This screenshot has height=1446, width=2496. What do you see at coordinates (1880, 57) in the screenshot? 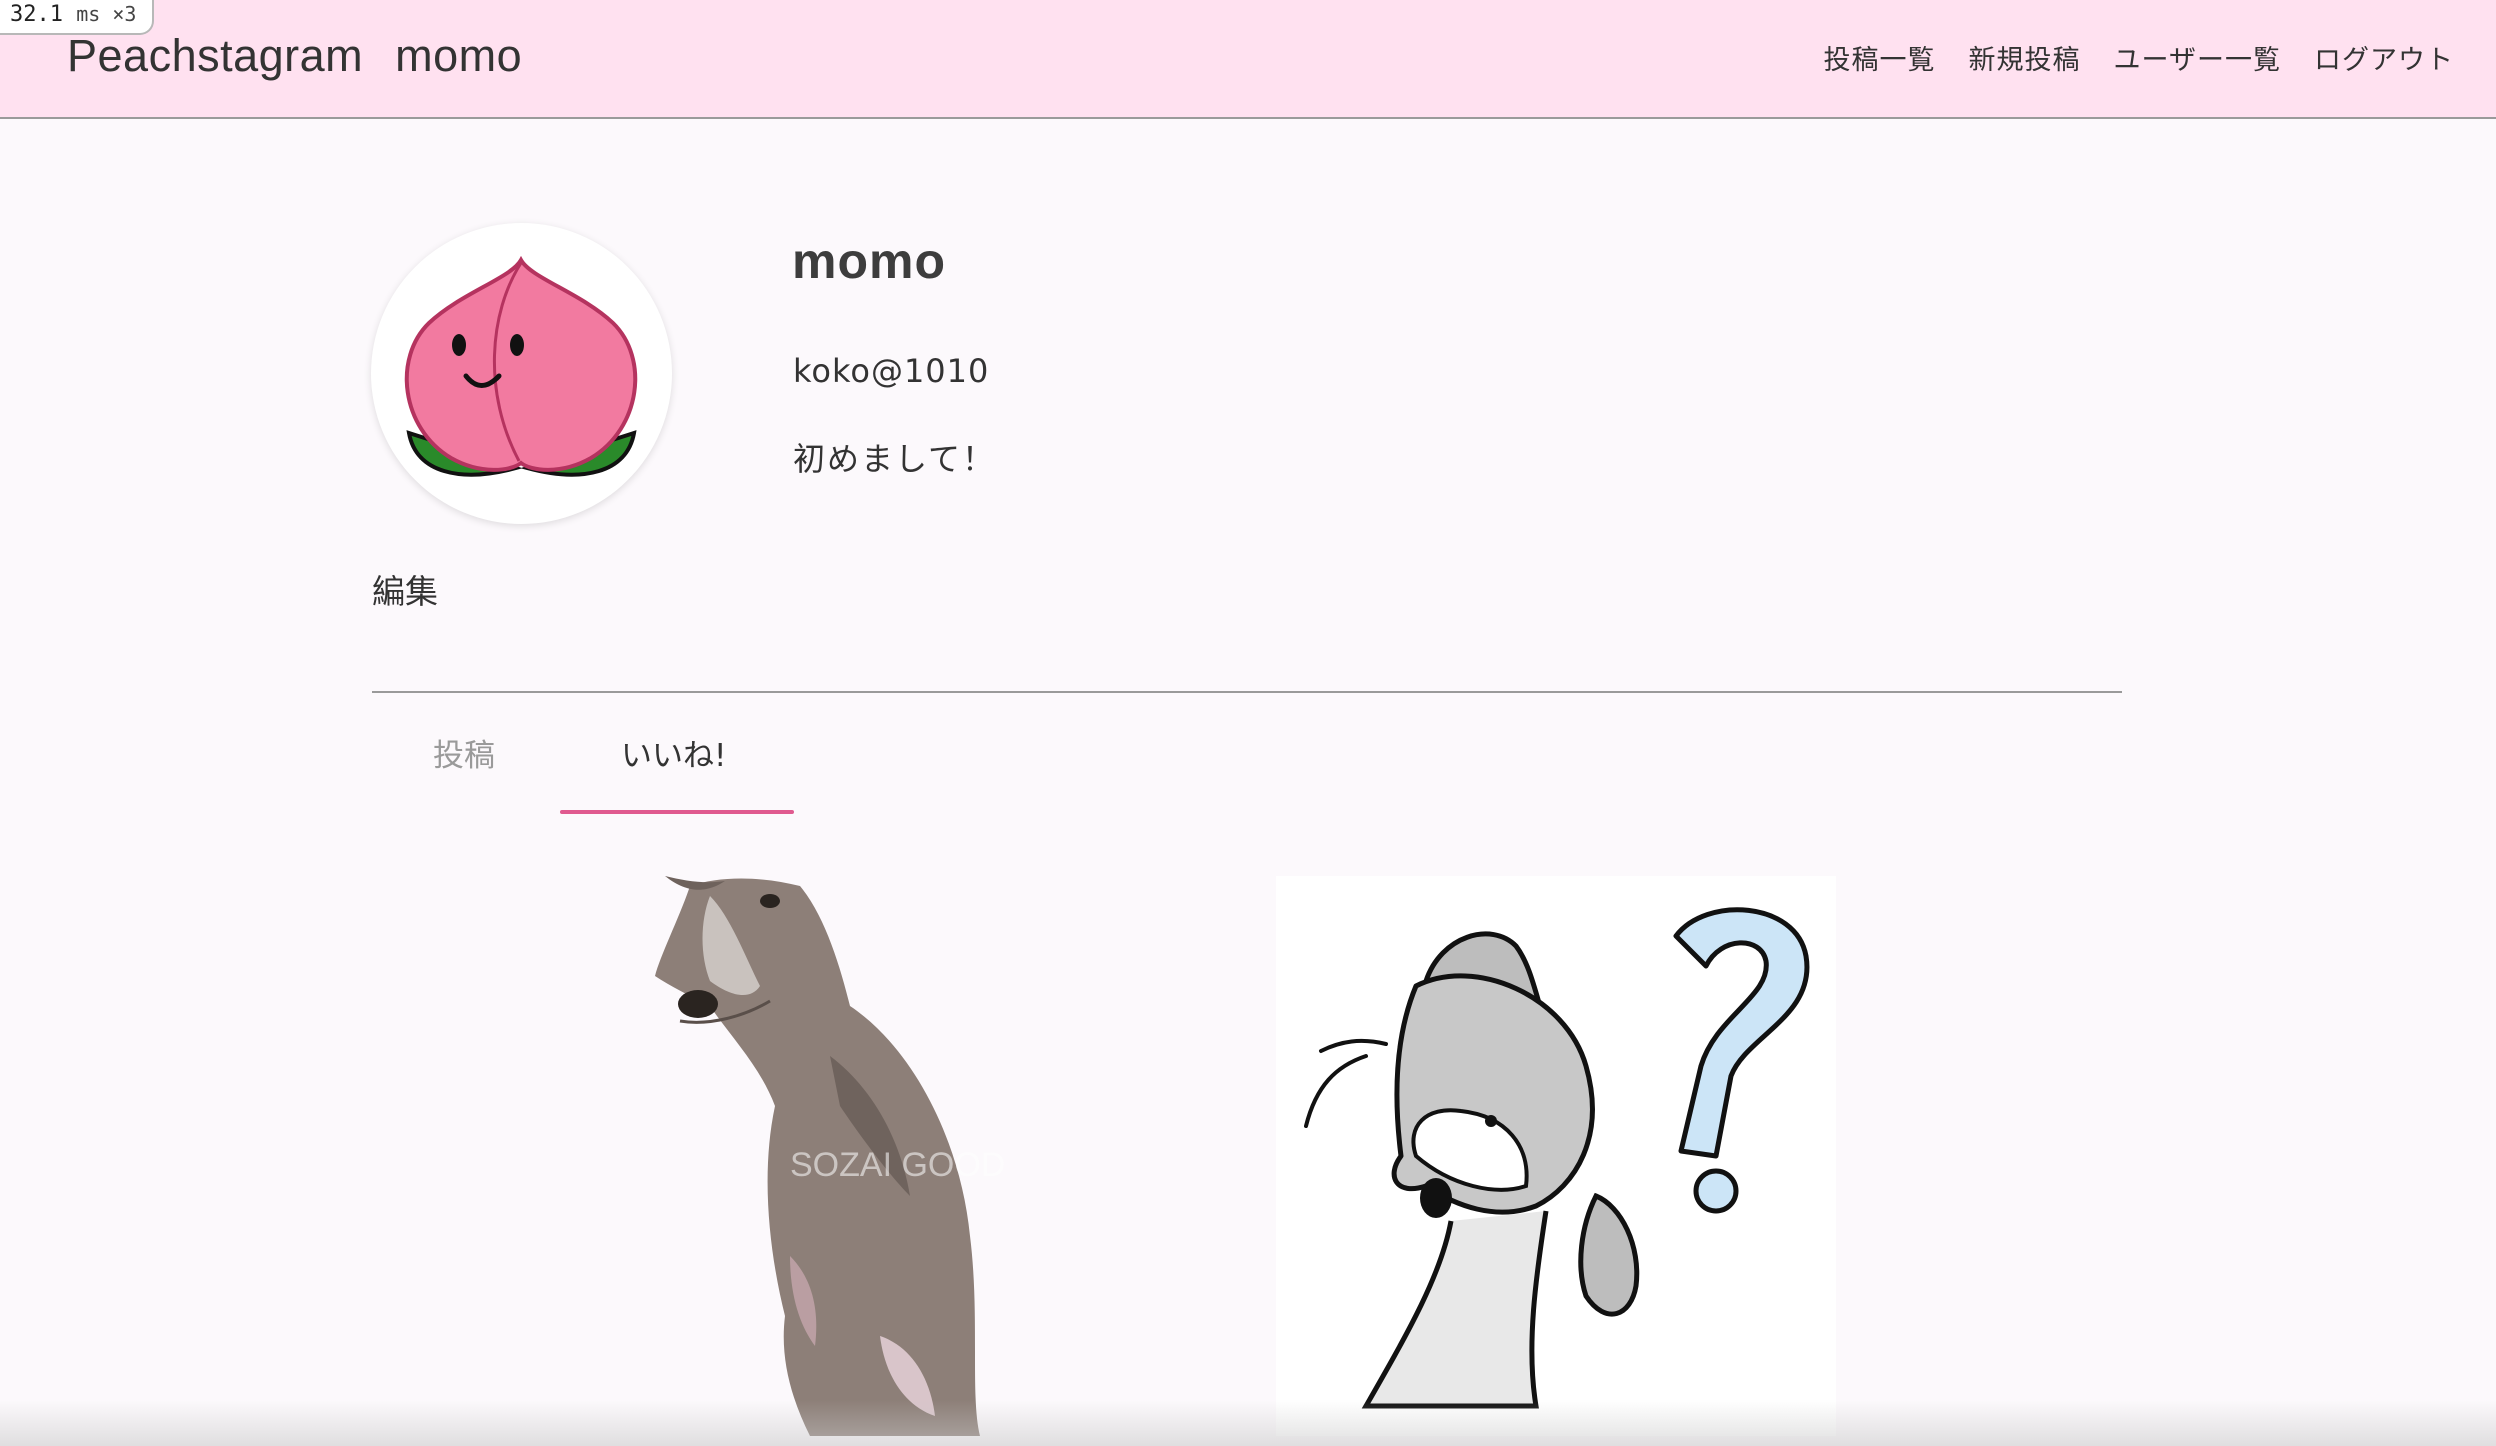
I see `nav-posts-list: 投稿一覧` at bounding box center [1880, 57].